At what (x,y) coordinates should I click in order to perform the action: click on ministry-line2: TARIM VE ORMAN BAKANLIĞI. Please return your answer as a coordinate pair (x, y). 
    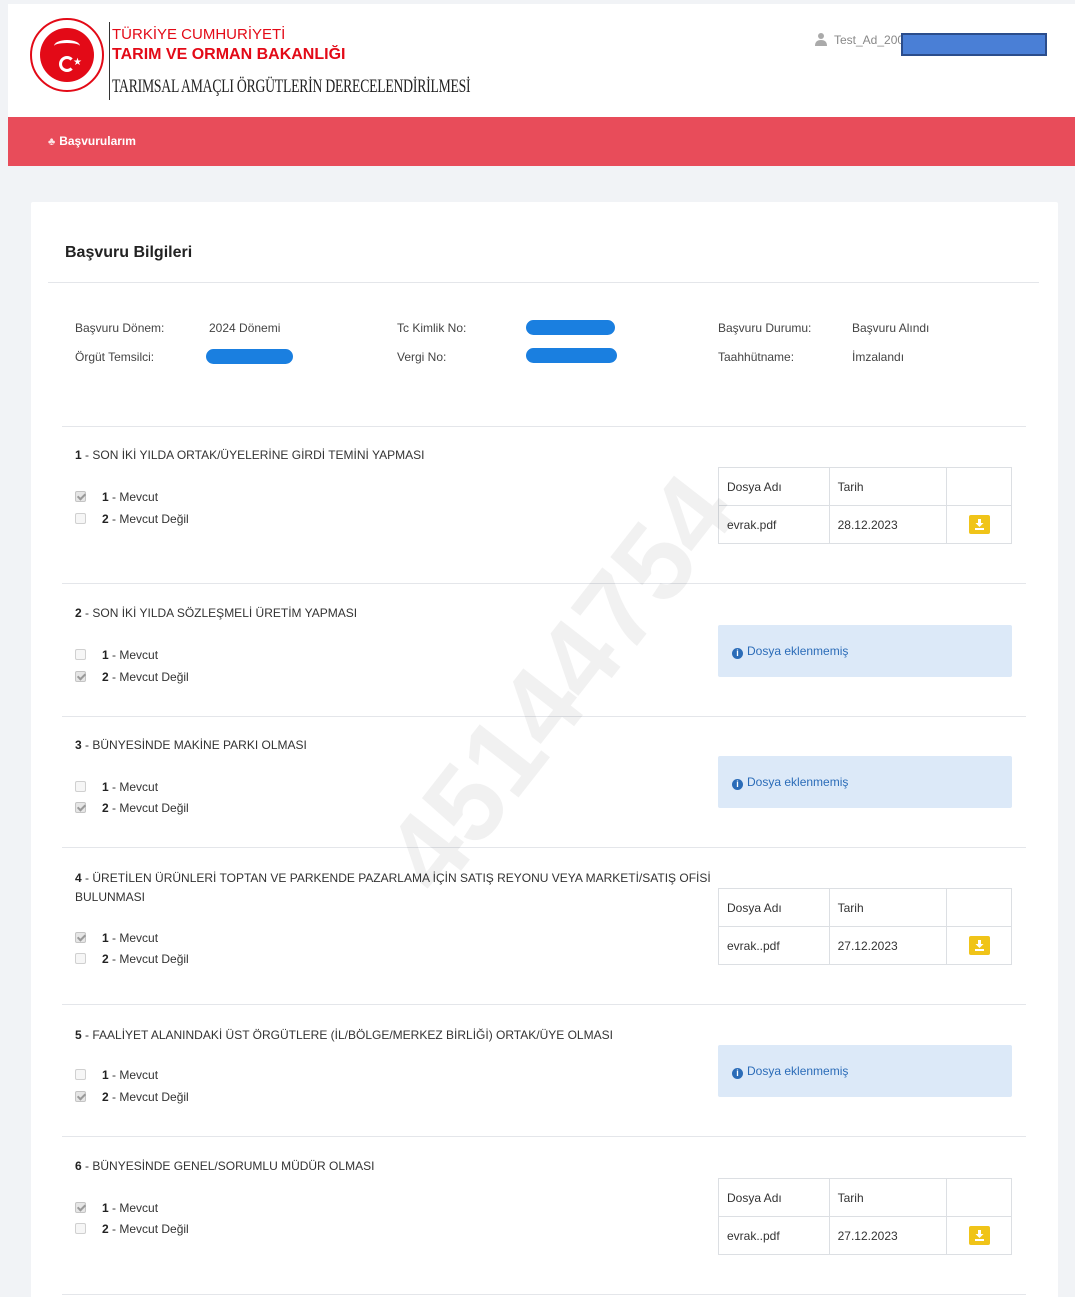
    Looking at the image, I should click on (229, 54).